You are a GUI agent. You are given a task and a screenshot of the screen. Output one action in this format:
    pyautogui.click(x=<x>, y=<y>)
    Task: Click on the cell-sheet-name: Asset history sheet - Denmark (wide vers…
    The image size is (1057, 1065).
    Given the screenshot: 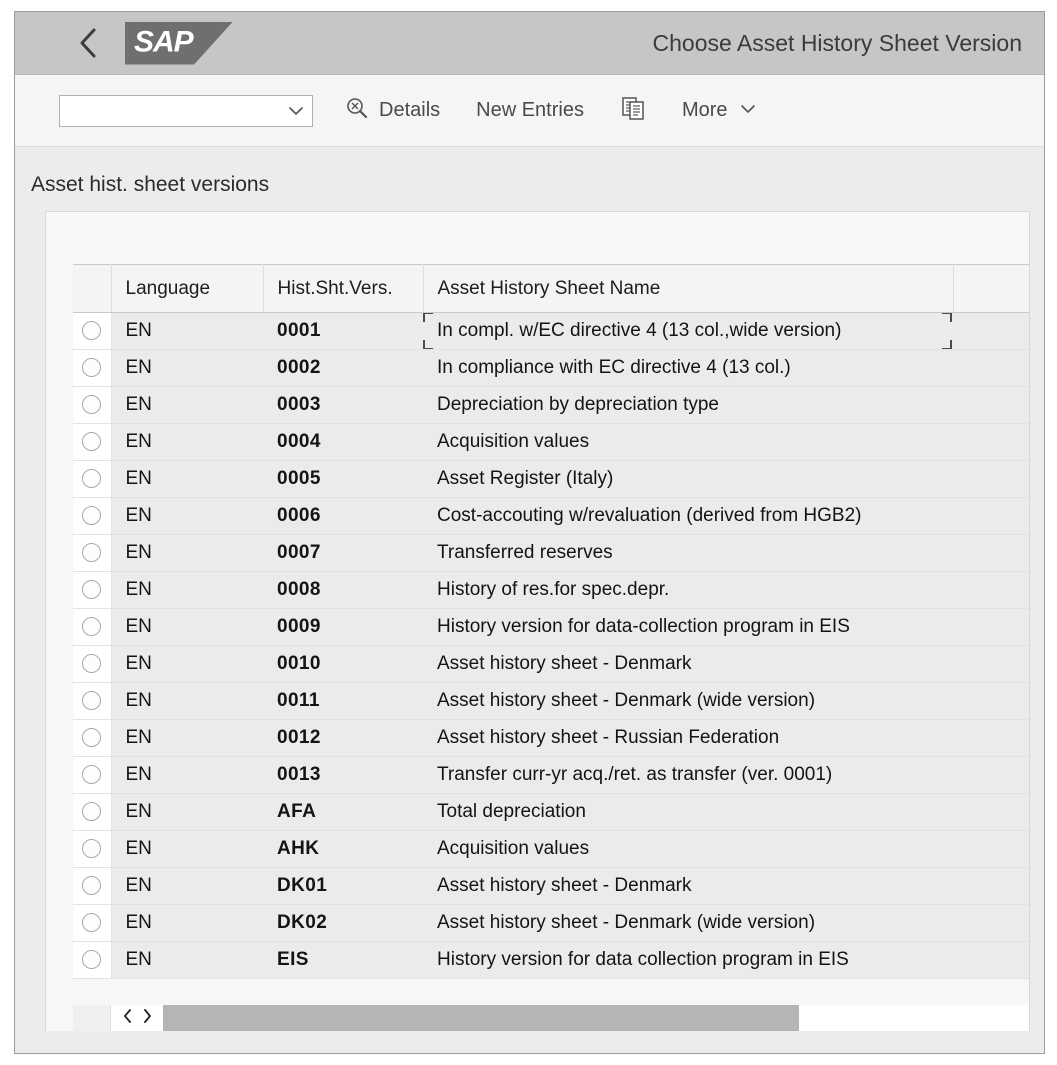 What is the action you would take?
    pyautogui.click(x=688, y=923)
    